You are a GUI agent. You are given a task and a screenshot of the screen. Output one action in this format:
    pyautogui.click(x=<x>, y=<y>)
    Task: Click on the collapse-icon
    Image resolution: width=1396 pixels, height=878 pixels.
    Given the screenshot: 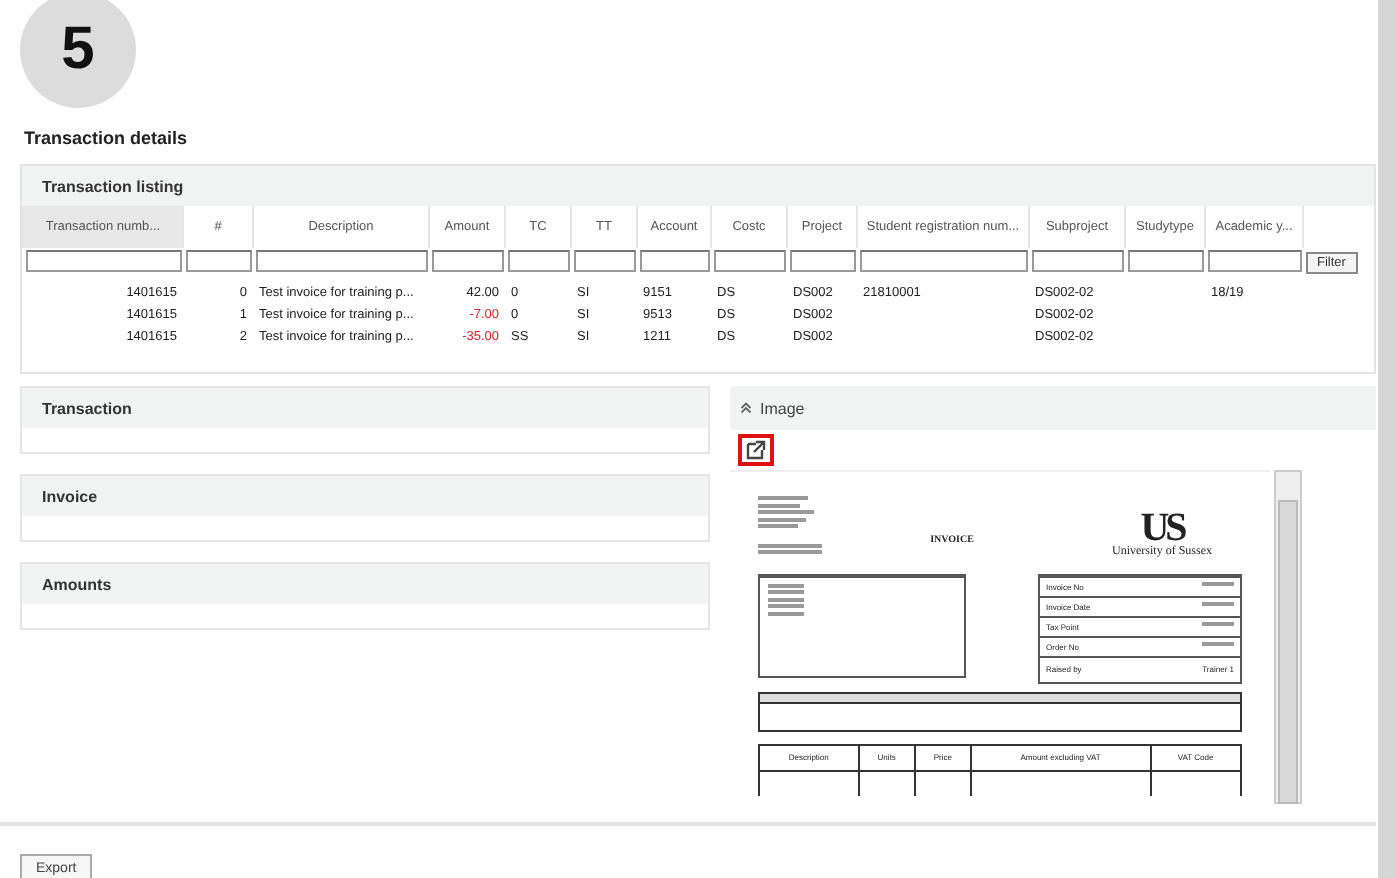 What is the action you would take?
    pyautogui.click(x=746, y=408)
    